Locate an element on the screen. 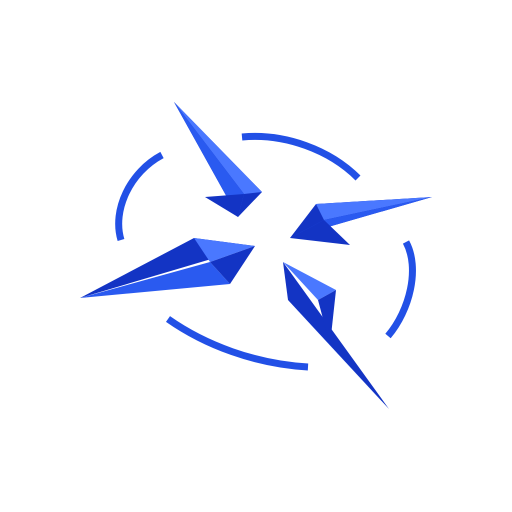 This screenshot has width=512, height=512. ring-arc-bottom is located at coordinates (237, 343).